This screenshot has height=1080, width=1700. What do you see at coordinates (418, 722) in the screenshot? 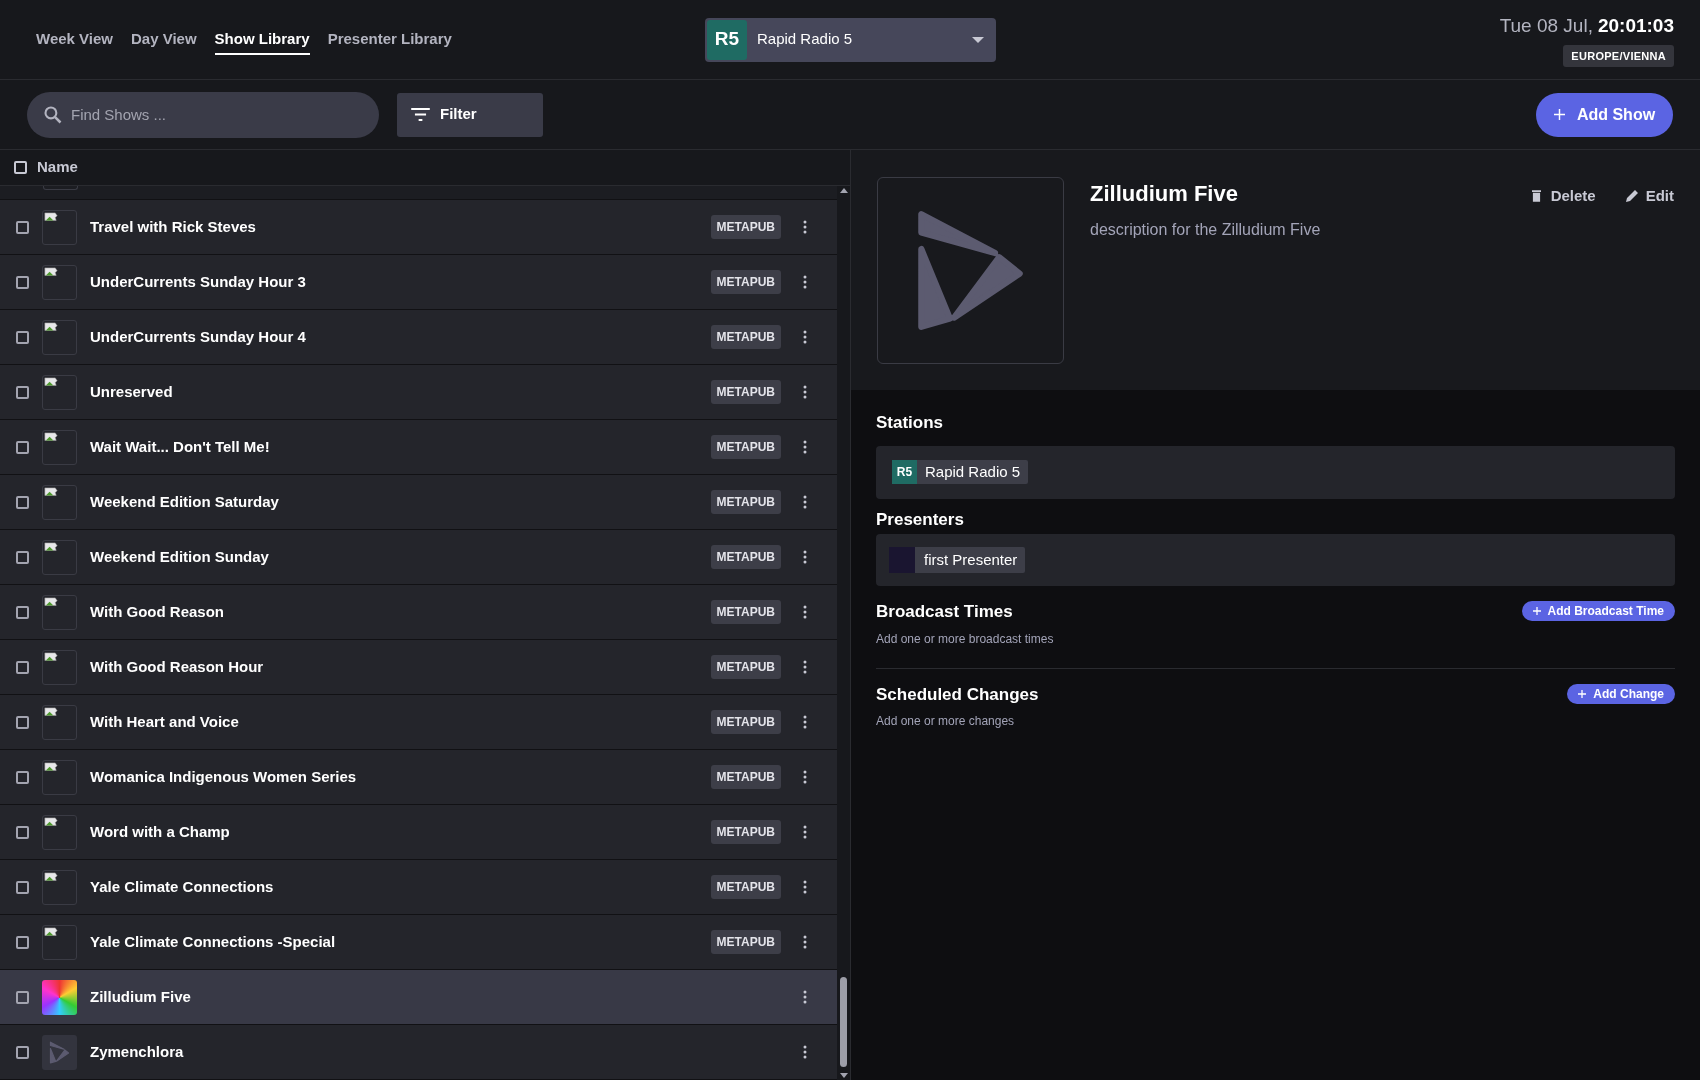
I see `show-row: With Heart and Voice METAPUB` at bounding box center [418, 722].